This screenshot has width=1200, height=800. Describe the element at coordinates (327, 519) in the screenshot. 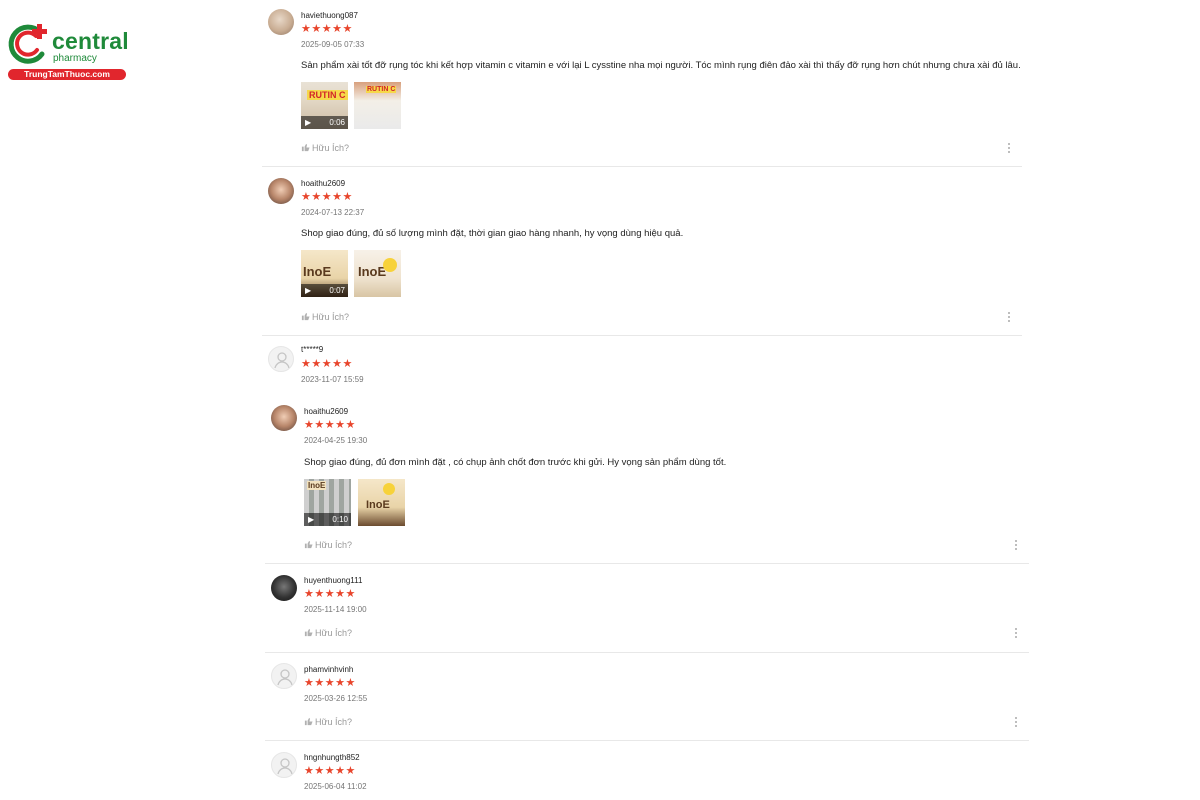

I see `video-bar: ▶ 0:10` at that location.